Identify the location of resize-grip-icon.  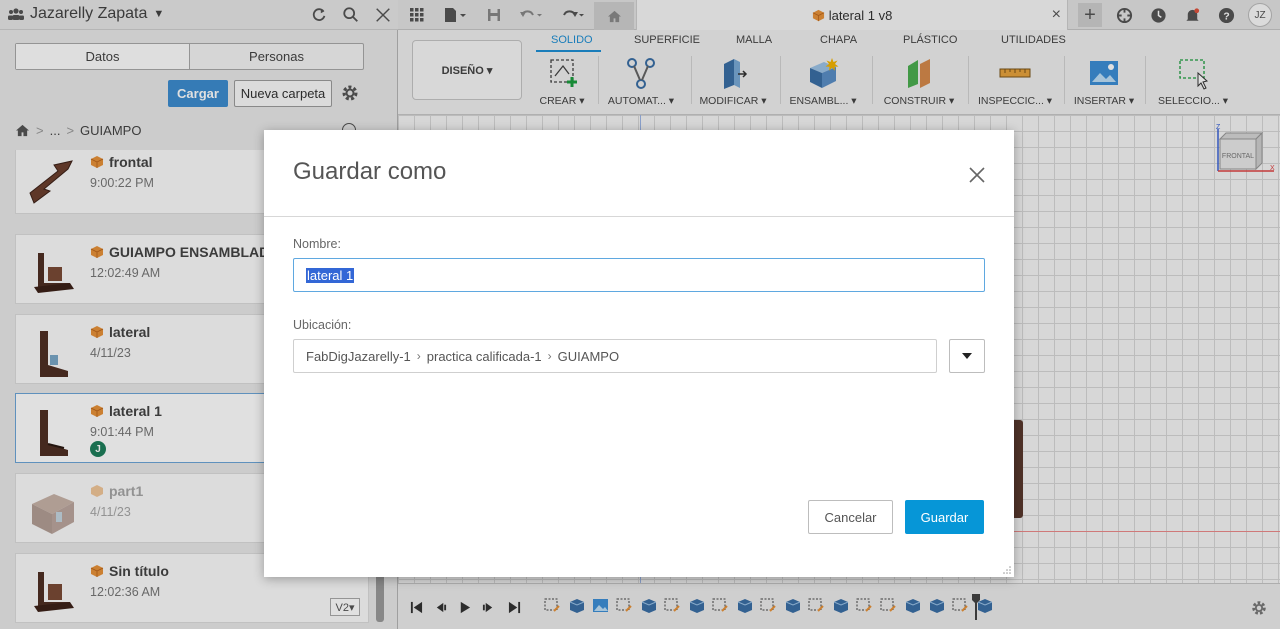
(1007, 570).